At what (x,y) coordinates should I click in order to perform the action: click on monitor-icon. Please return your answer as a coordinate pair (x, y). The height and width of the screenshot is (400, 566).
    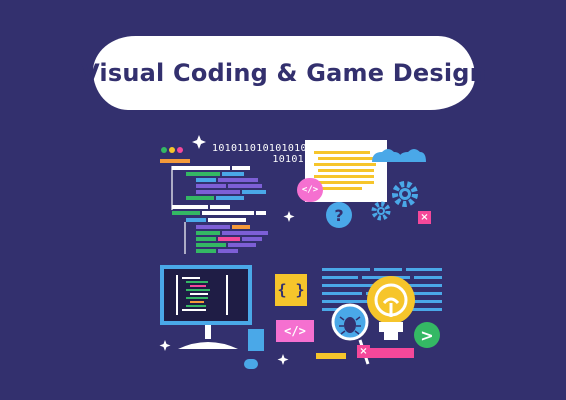
    Looking at the image, I should click on (212, 317).